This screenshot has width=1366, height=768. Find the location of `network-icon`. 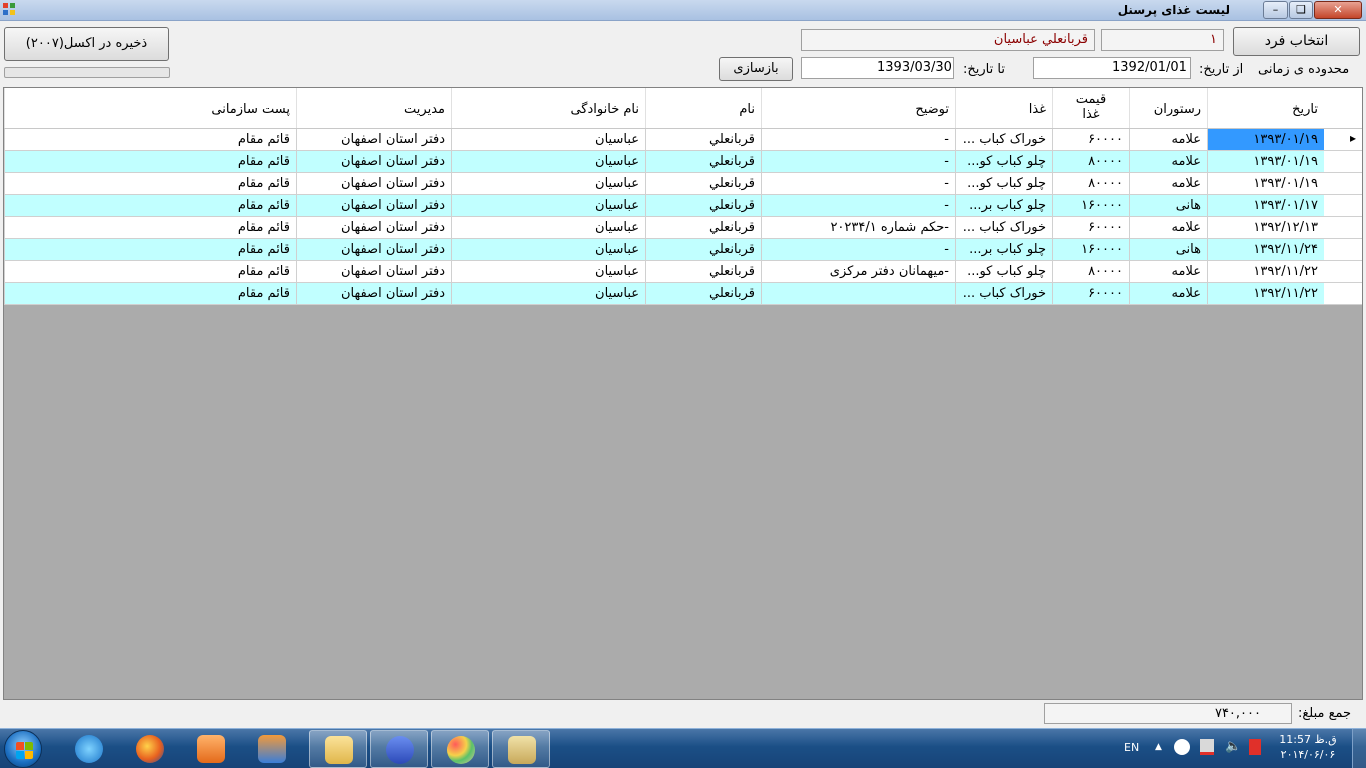

network-icon is located at coordinates (1207, 747).